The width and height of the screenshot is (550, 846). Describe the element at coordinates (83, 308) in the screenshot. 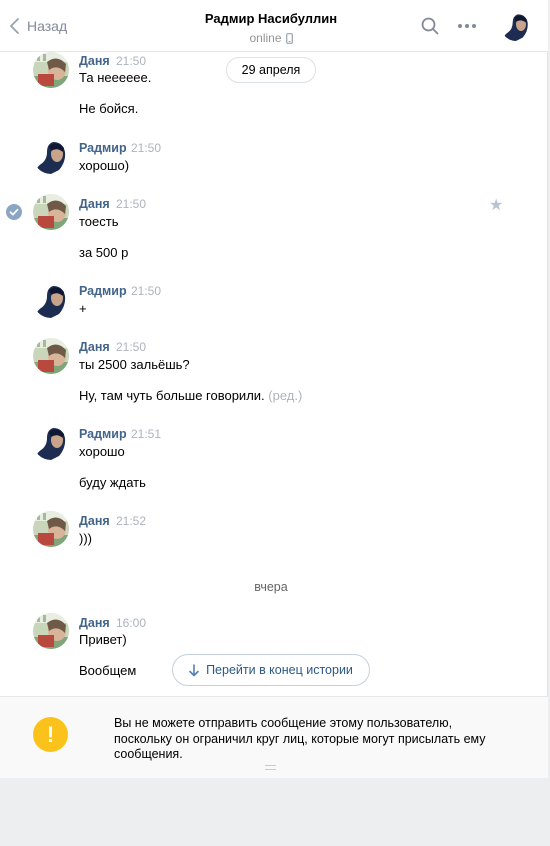

I see `message-text: +` at that location.